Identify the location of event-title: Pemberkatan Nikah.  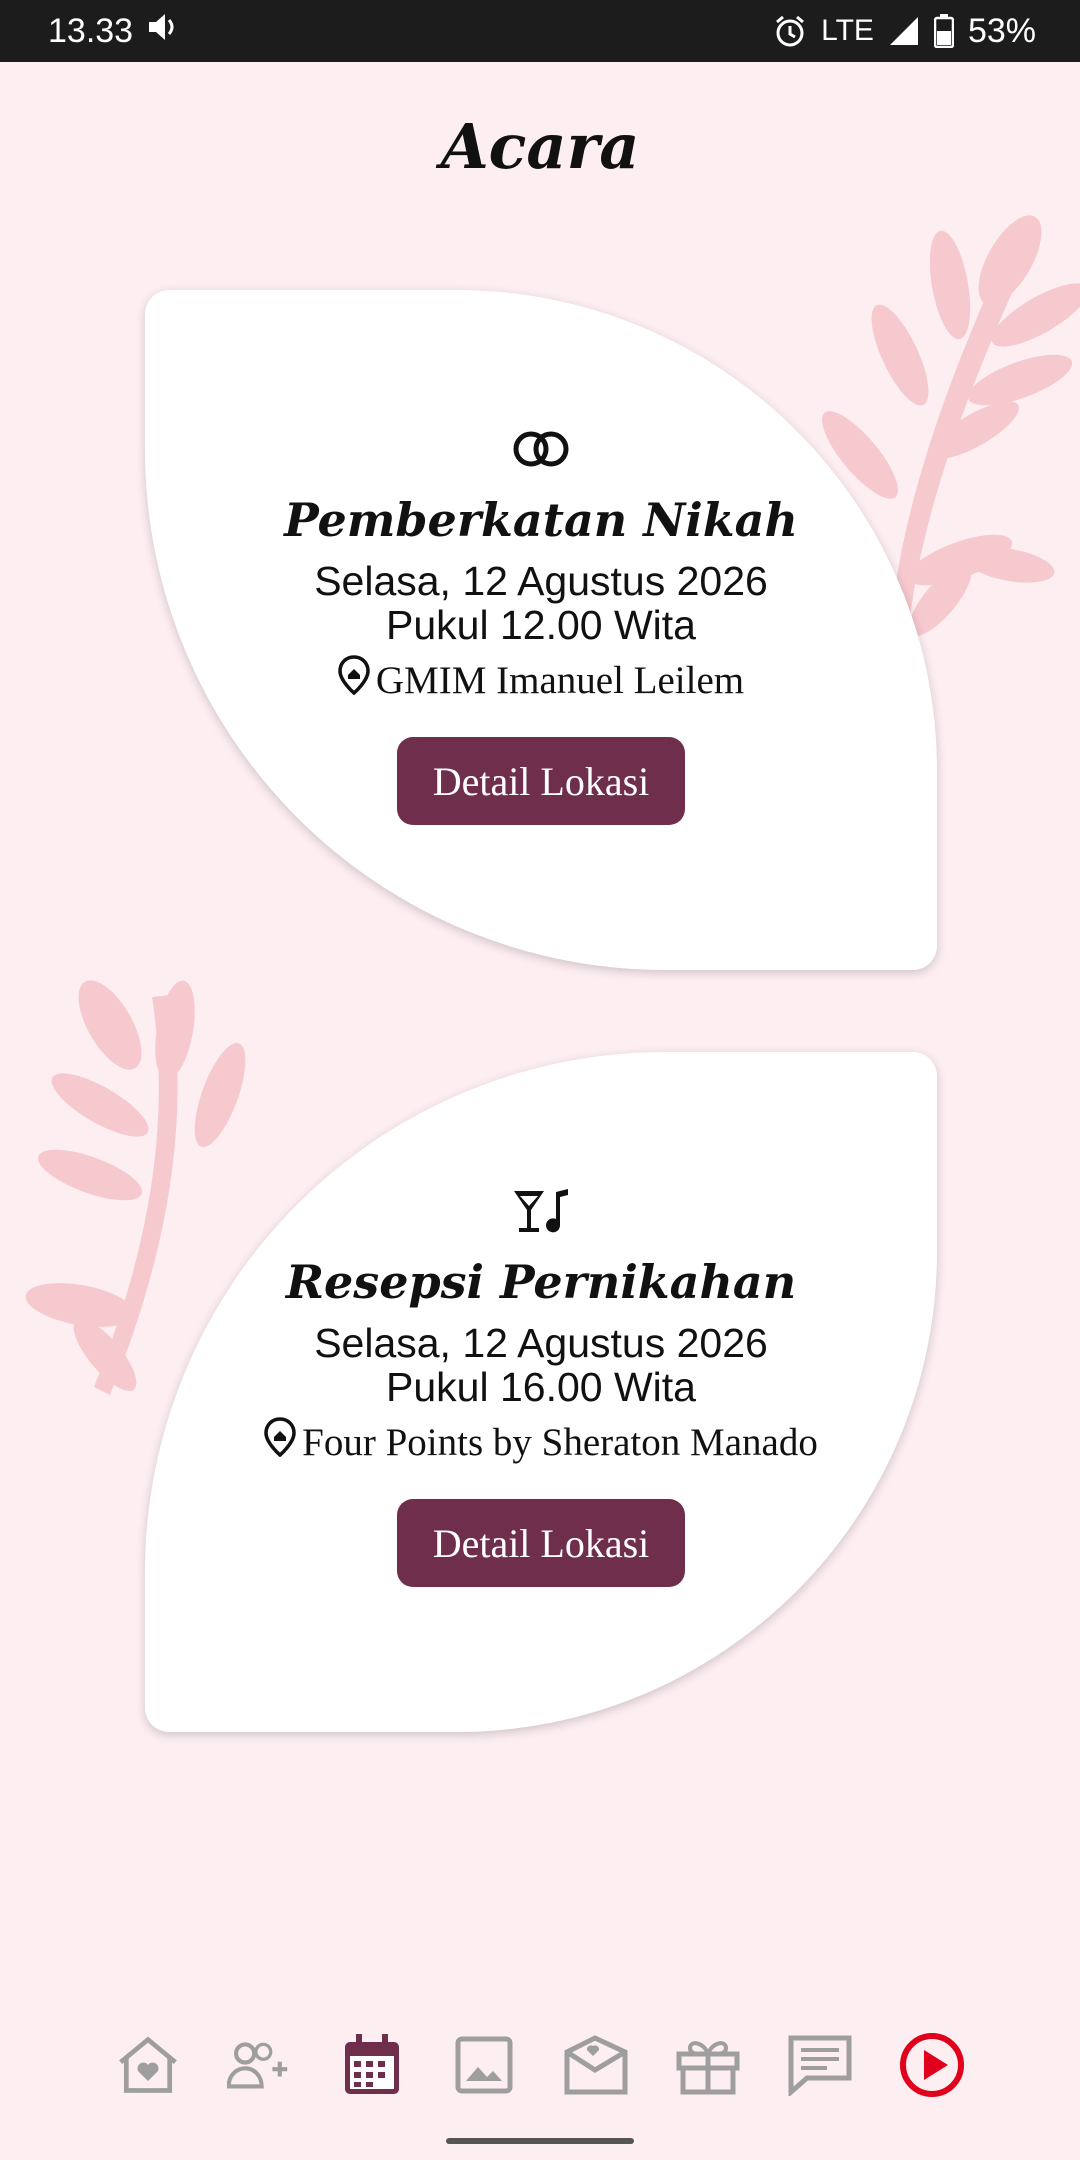
(541, 520).